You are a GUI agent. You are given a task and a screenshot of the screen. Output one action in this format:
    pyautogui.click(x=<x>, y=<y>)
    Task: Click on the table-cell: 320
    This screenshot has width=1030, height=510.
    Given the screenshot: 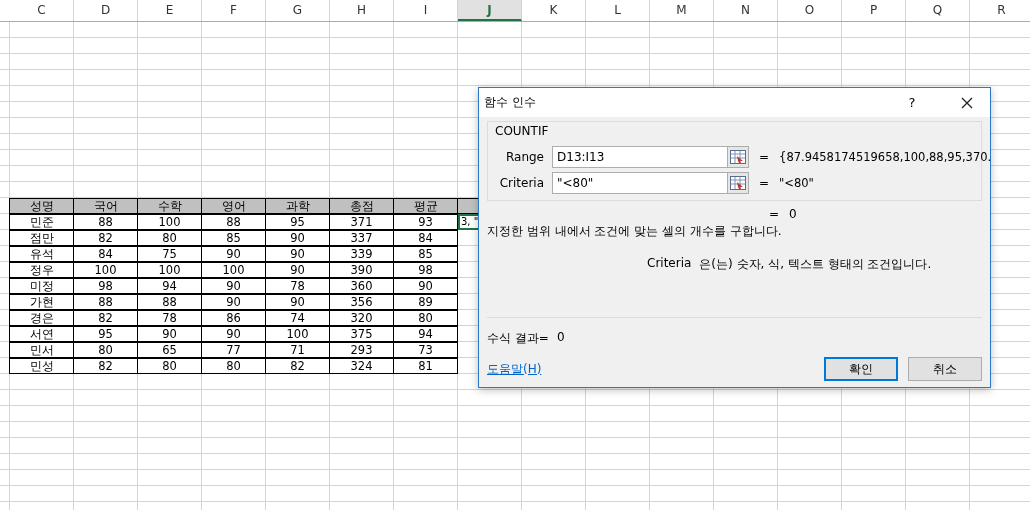 What is the action you would take?
    pyautogui.click(x=361, y=318)
    